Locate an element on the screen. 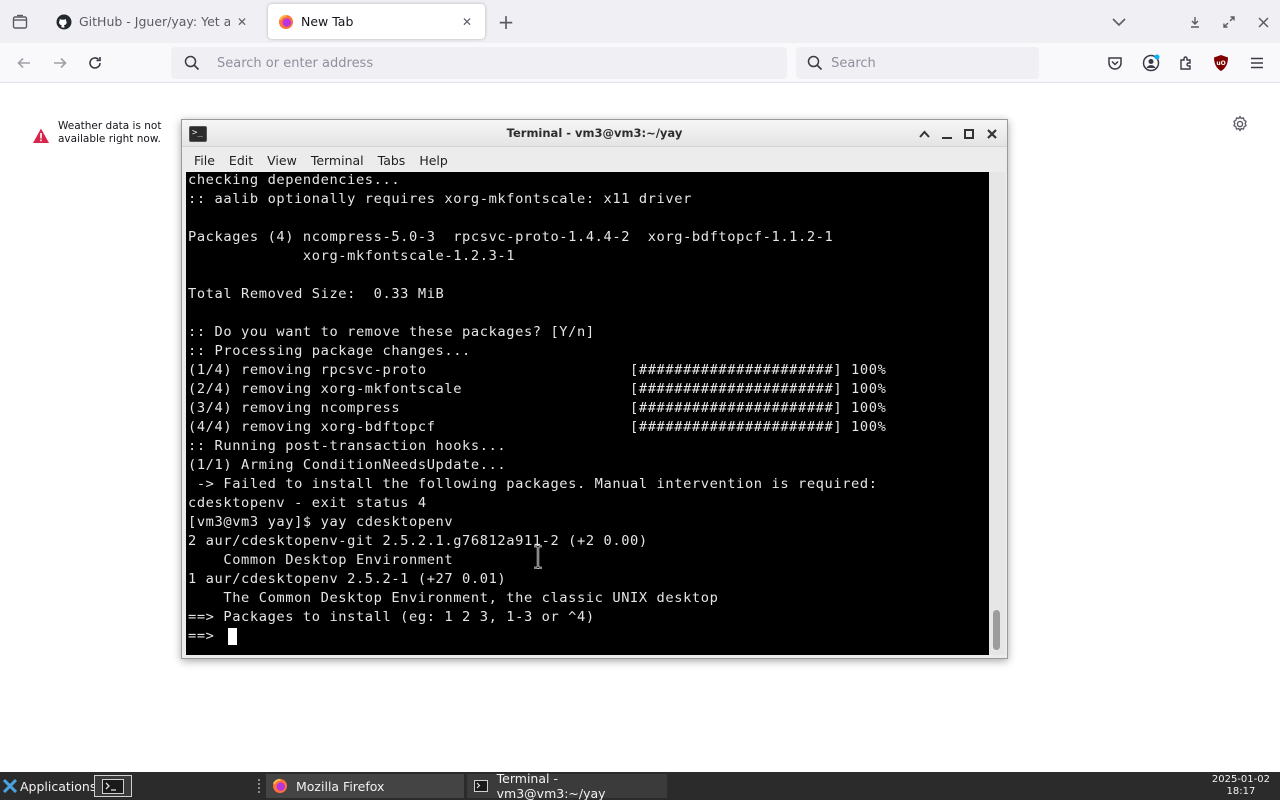 This screenshot has height=800, width=1280. extensions-button is located at coordinates (1186, 63).